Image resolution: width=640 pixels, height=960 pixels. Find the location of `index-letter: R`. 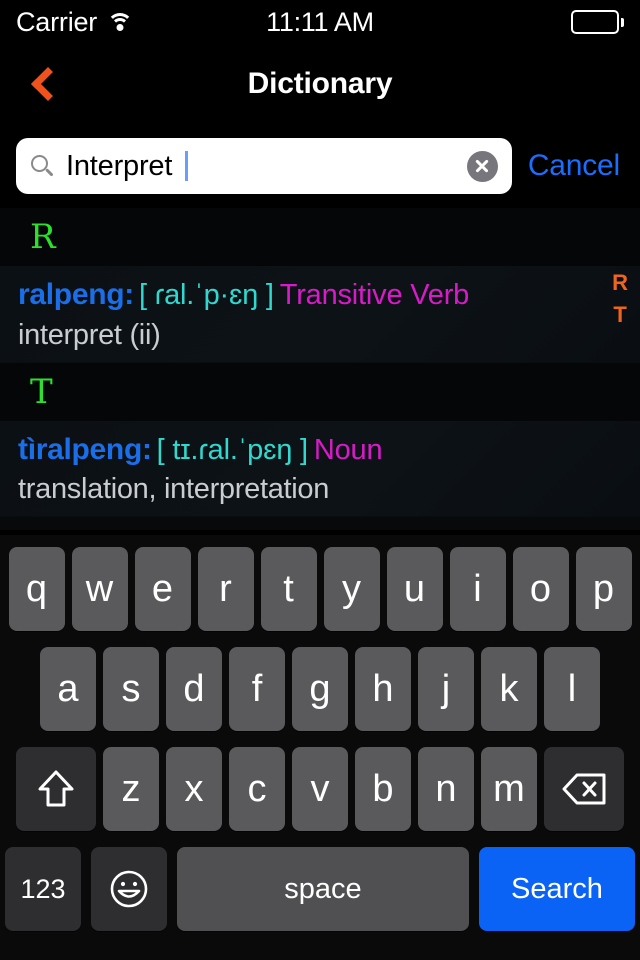

index-letter: R is located at coordinates (620, 283).